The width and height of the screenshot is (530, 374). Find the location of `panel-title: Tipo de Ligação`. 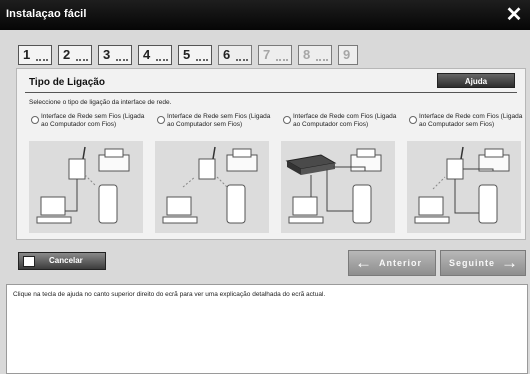

panel-title: Tipo de Ligação is located at coordinates (67, 82).